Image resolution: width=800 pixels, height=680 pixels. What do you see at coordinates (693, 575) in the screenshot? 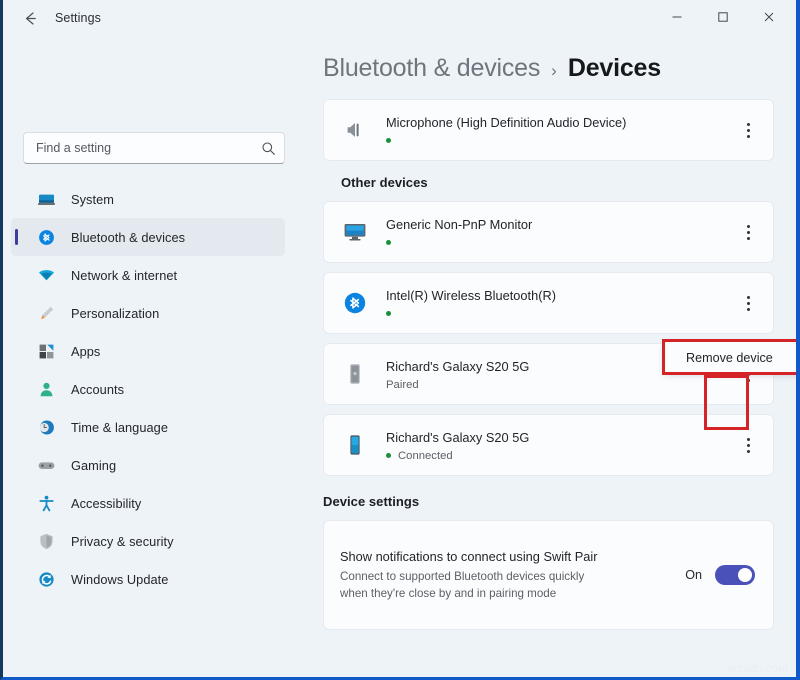
I see `toggle-state-label: On` at bounding box center [693, 575].